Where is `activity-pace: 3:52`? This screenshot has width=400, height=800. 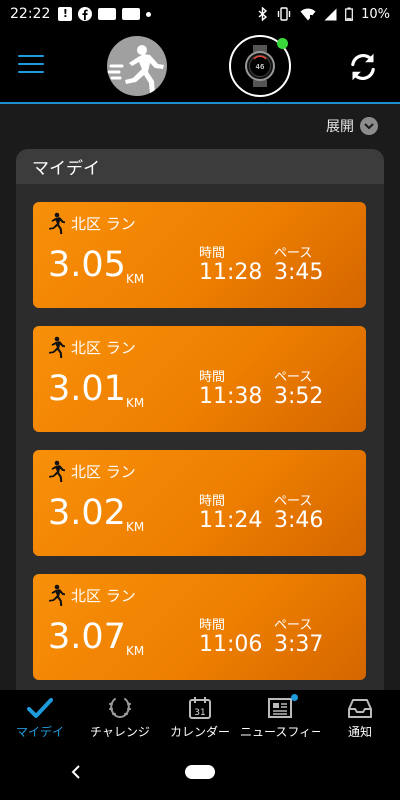
activity-pace: 3:52 is located at coordinates (299, 396).